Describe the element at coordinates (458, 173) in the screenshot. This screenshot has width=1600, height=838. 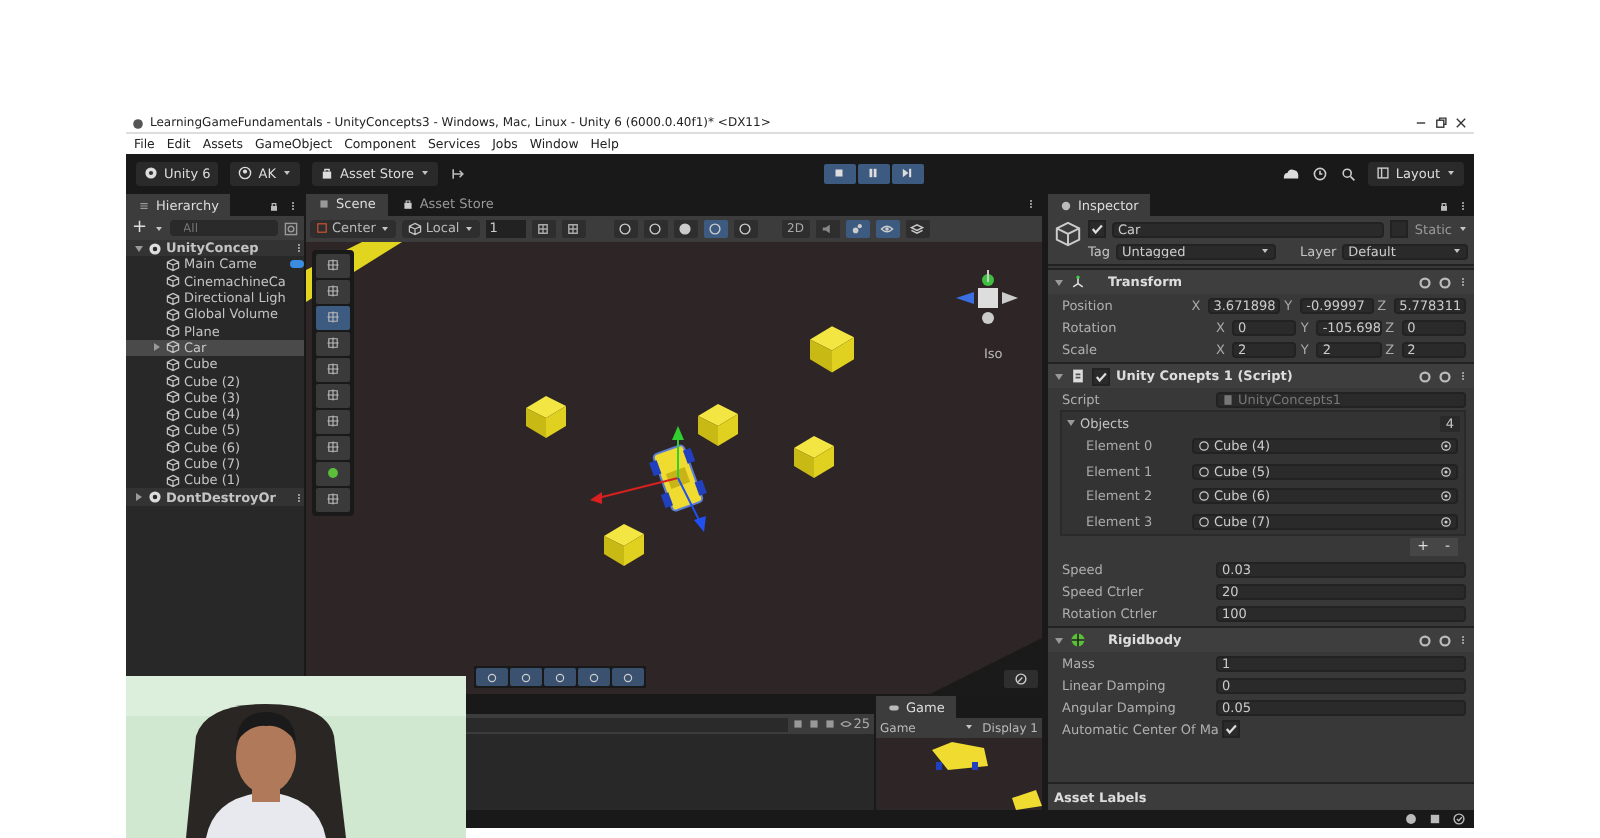
I see `version-control-icon` at that location.